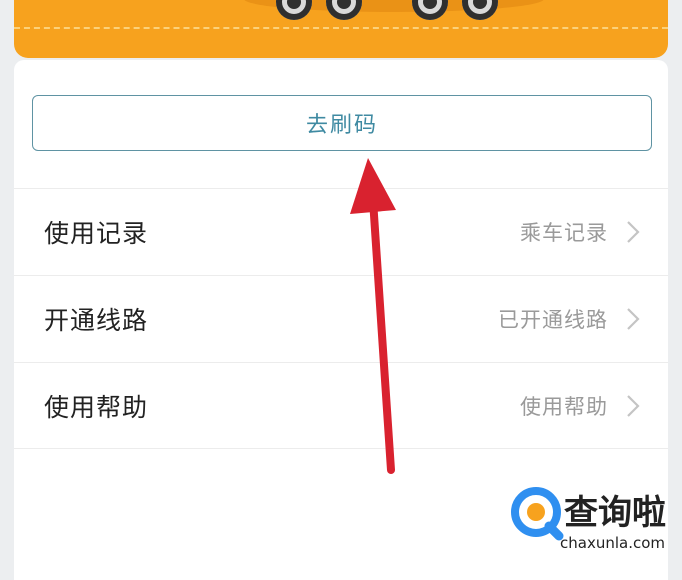 The width and height of the screenshot is (682, 580). I want to click on menu-item-subtitle: 乘车记录, so click(564, 233).